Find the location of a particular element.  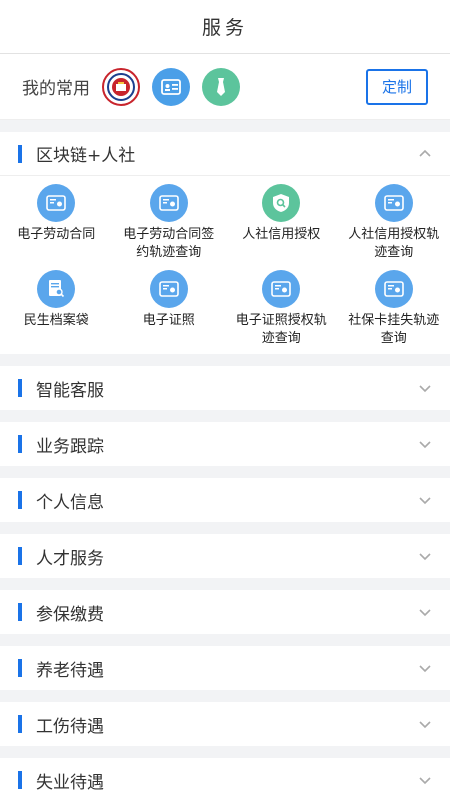

grid-item: 电子劳动合同 is located at coordinates (56, 225).